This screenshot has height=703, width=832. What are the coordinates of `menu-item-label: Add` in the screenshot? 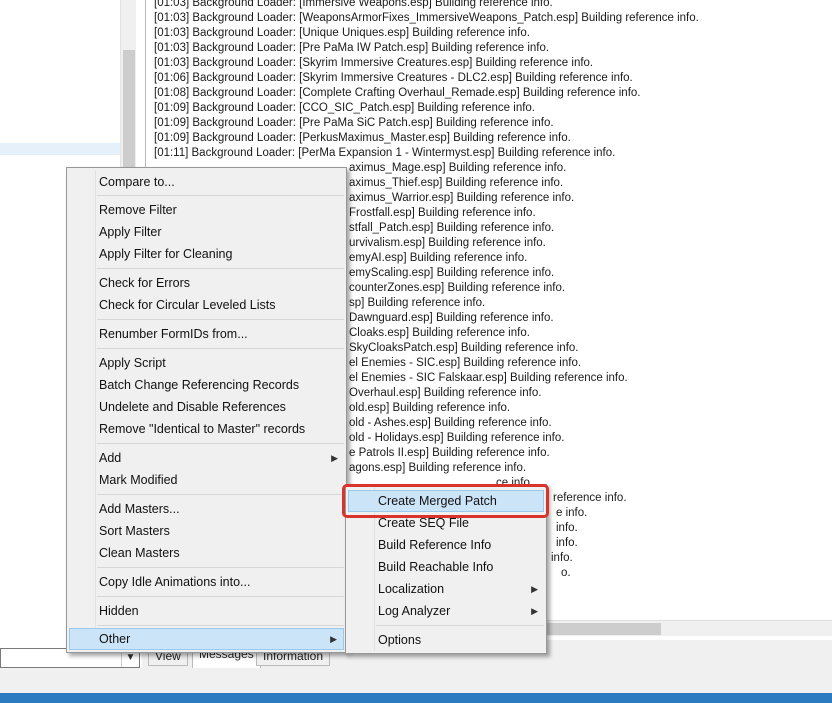 It's located at (110, 458).